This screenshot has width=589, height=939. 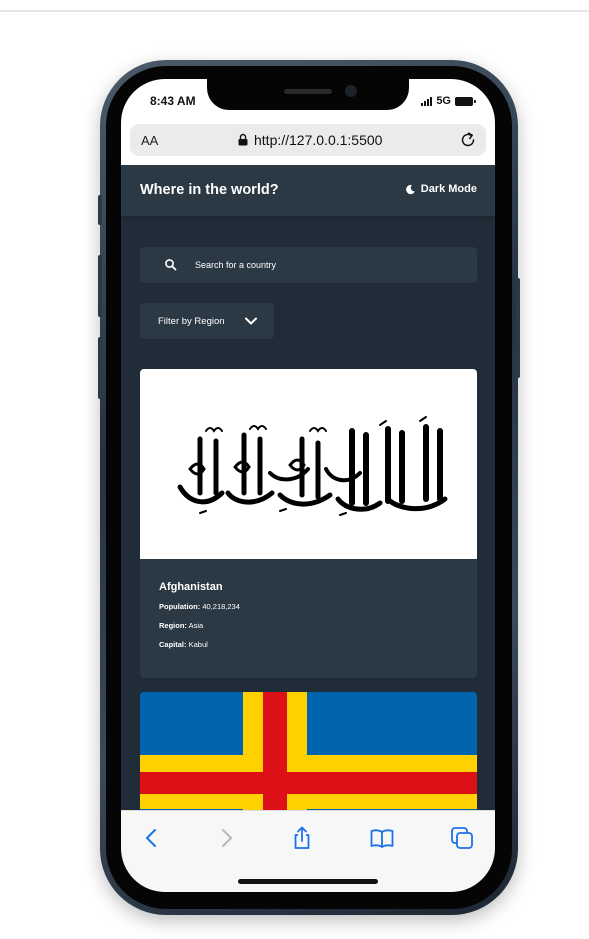 I want to click on network-label: 5G, so click(x=443, y=101).